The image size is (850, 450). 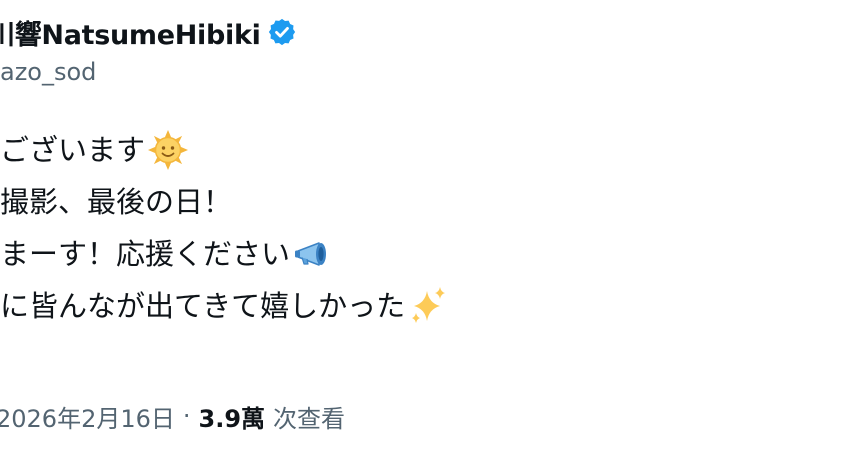 I want to click on tweet-line: まーす！応援ください, so click(x=224, y=254).